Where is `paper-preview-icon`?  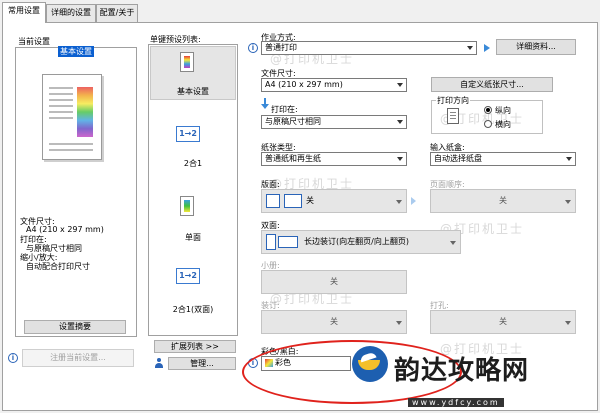
paper-preview-icon is located at coordinates (72, 117).